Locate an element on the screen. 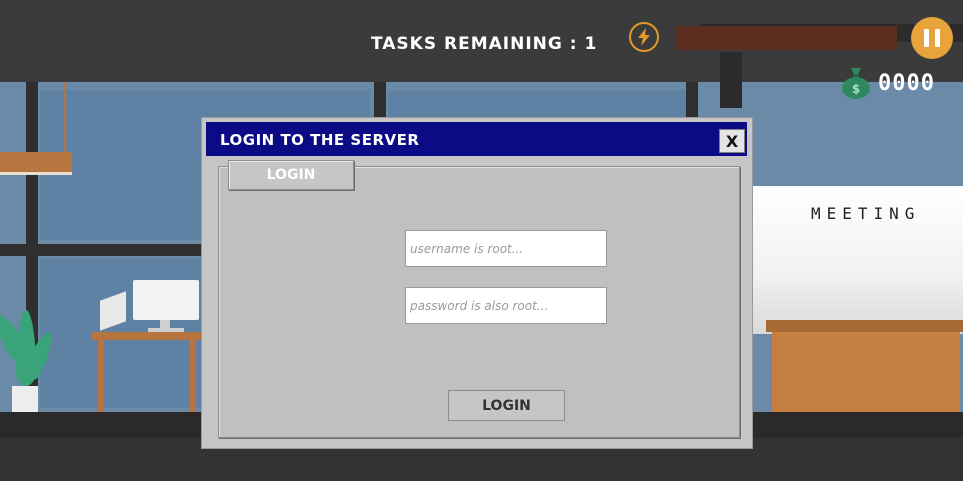  desktop-monitor is located at coordinates (166, 300).